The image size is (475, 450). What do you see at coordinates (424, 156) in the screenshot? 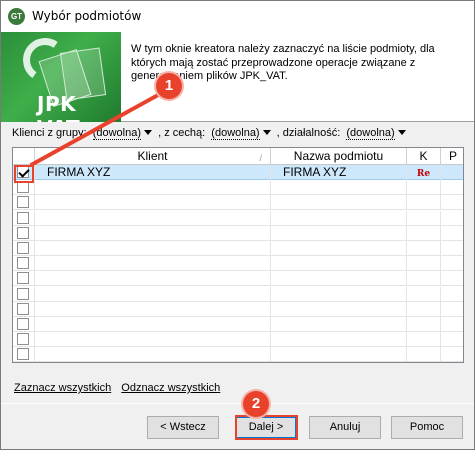
I see `column-header-k: K` at bounding box center [424, 156].